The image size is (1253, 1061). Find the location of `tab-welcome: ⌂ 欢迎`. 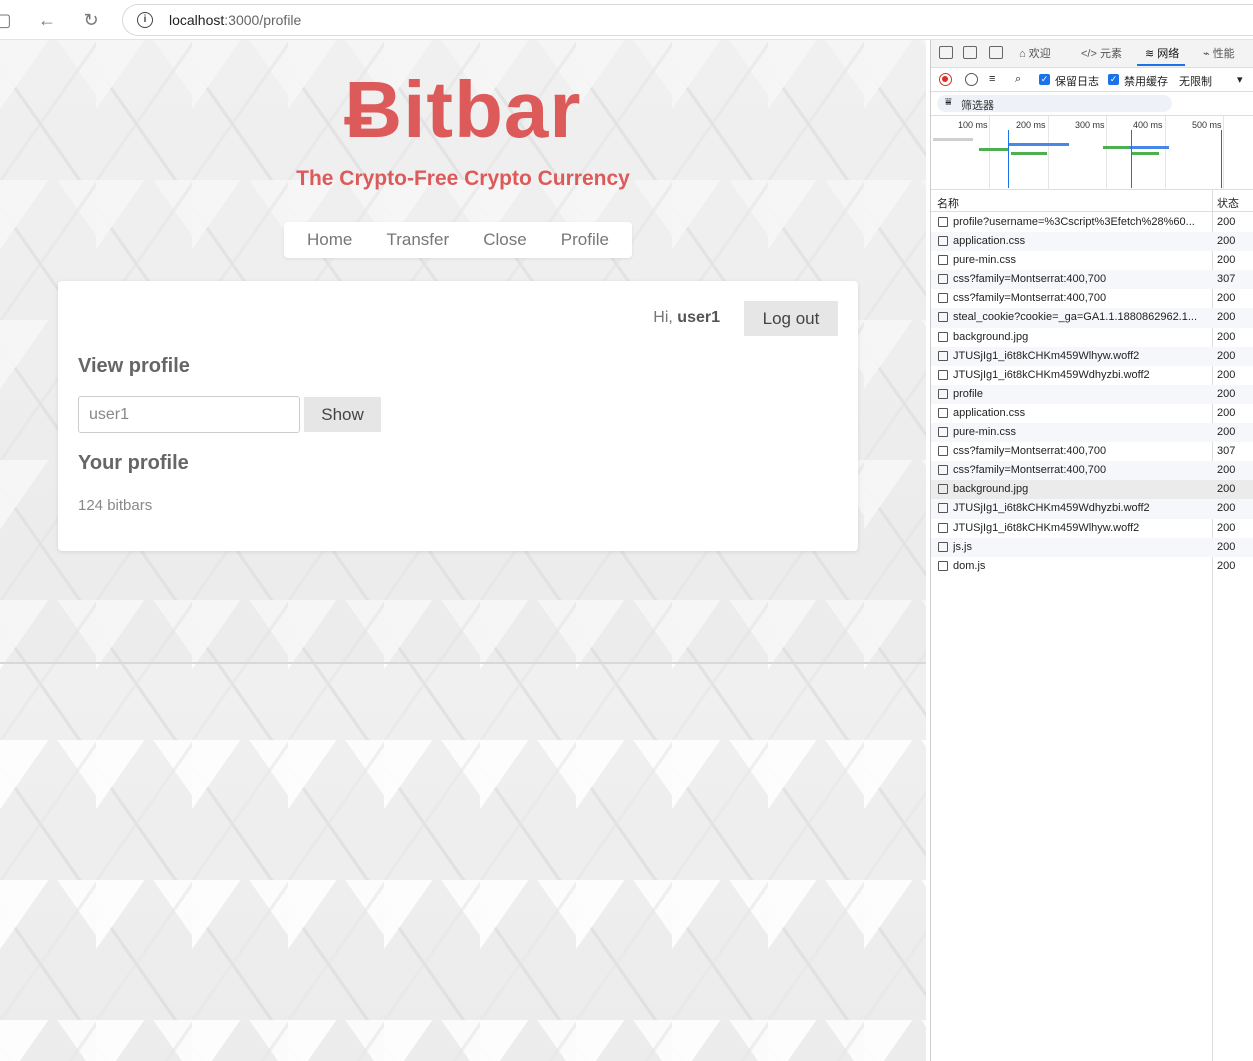

tab-welcome: ⌂ 欢迎 is located at coordinates (1035, 53).